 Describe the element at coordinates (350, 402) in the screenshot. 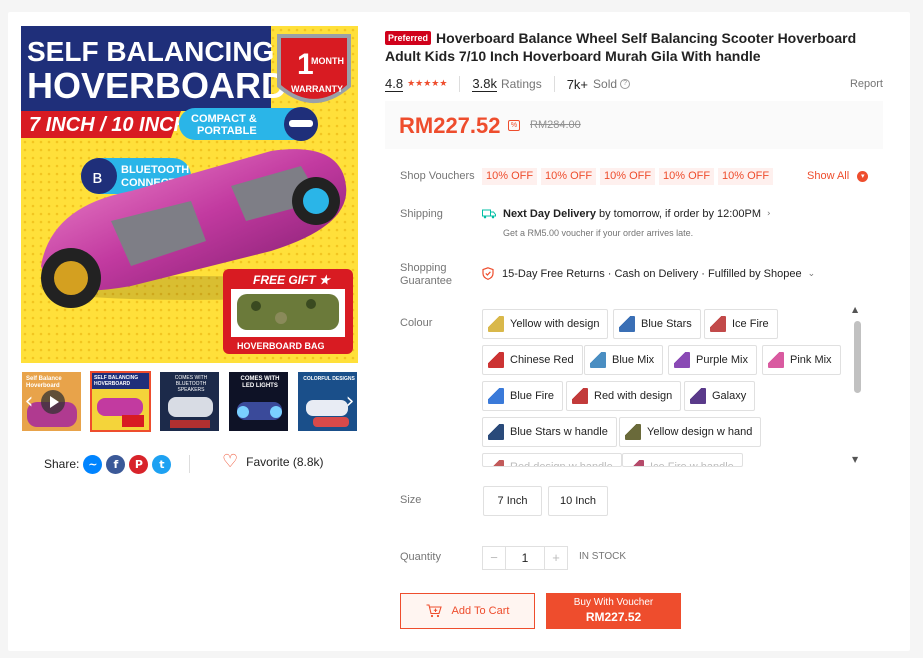

I see `thumbnail-next-arrow: ›` at that location.